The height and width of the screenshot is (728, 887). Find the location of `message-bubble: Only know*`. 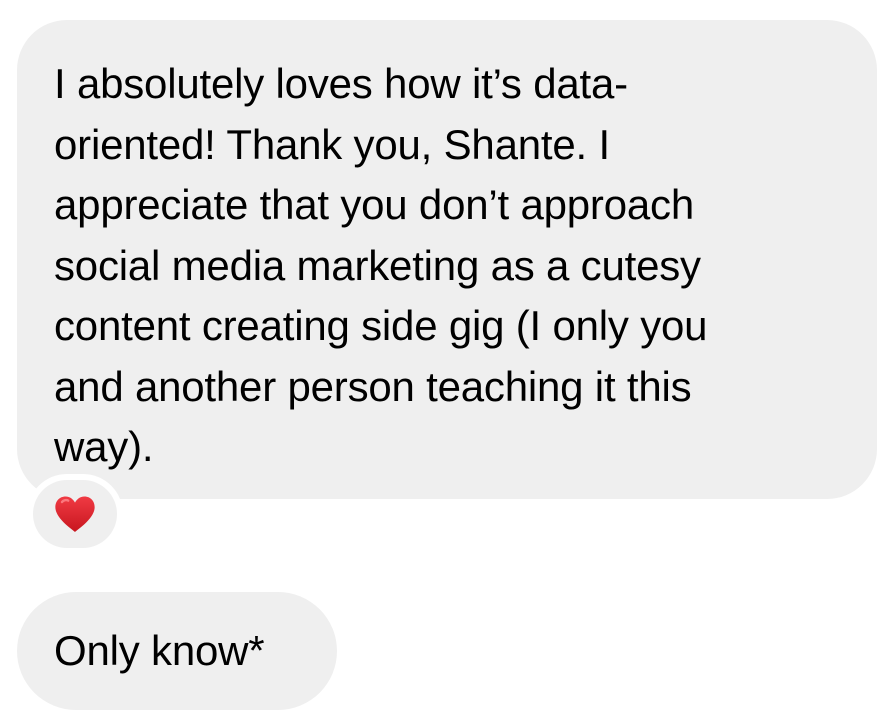

message-bubble: Only know* is located at coordinates (177, 651).